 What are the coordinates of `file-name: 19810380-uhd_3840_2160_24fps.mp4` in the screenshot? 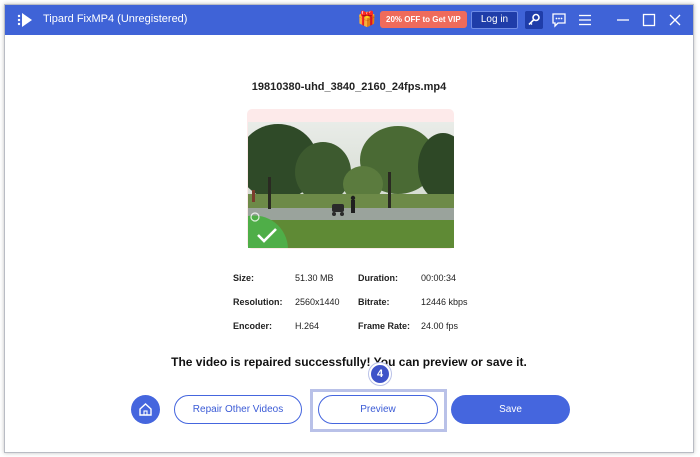 It's located at (349, 87).